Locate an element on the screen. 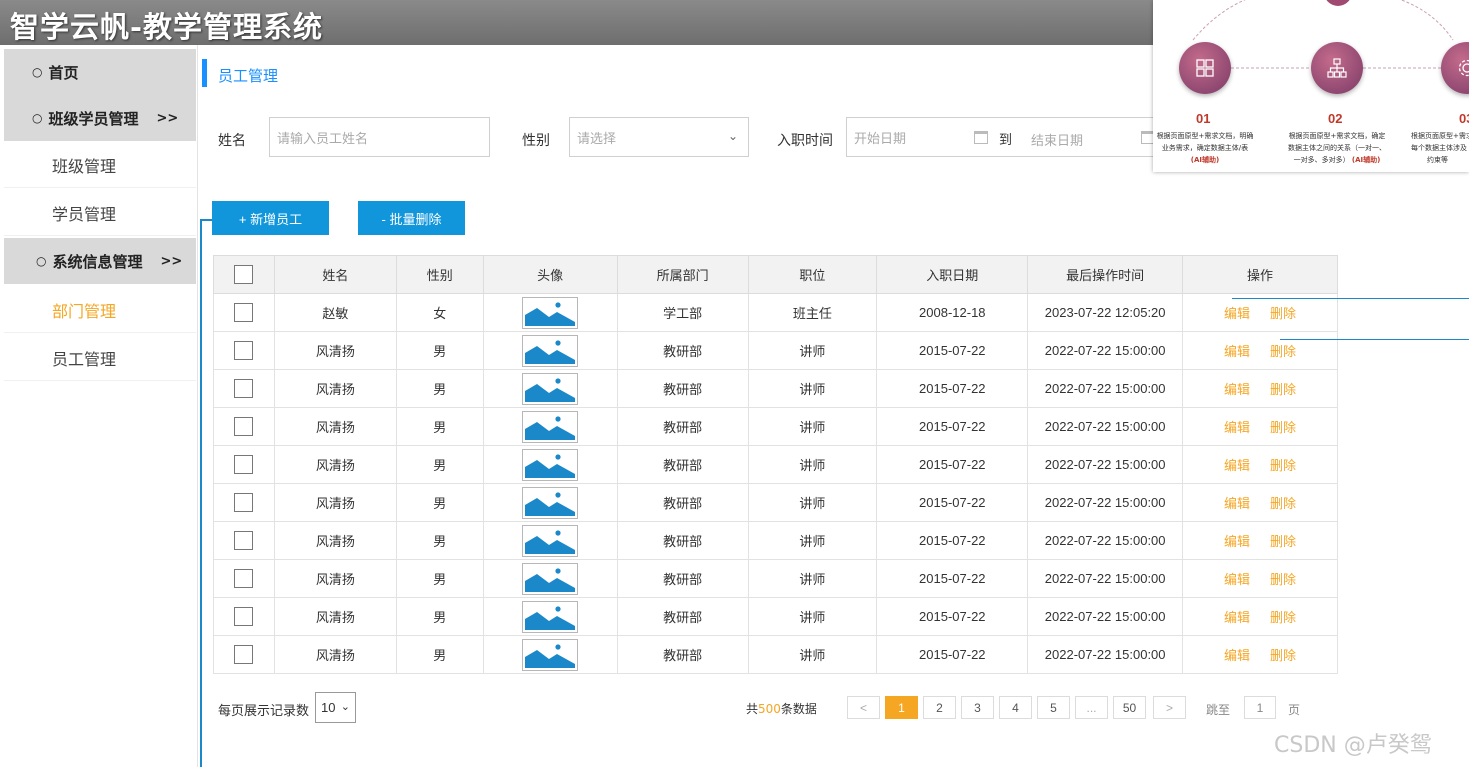 Image resolution: width=1469 pixels, height=767 pixels. total-count-text: 共500条数据 is located at coordinates (781, 708).